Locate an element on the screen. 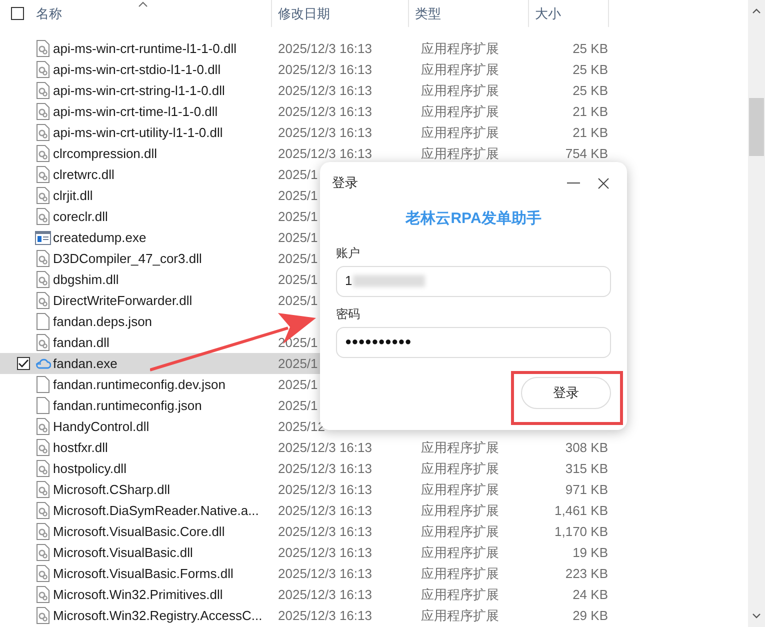  file-name: fandan.runtimeconfig.dev.json is located at coordinates (139, 384).